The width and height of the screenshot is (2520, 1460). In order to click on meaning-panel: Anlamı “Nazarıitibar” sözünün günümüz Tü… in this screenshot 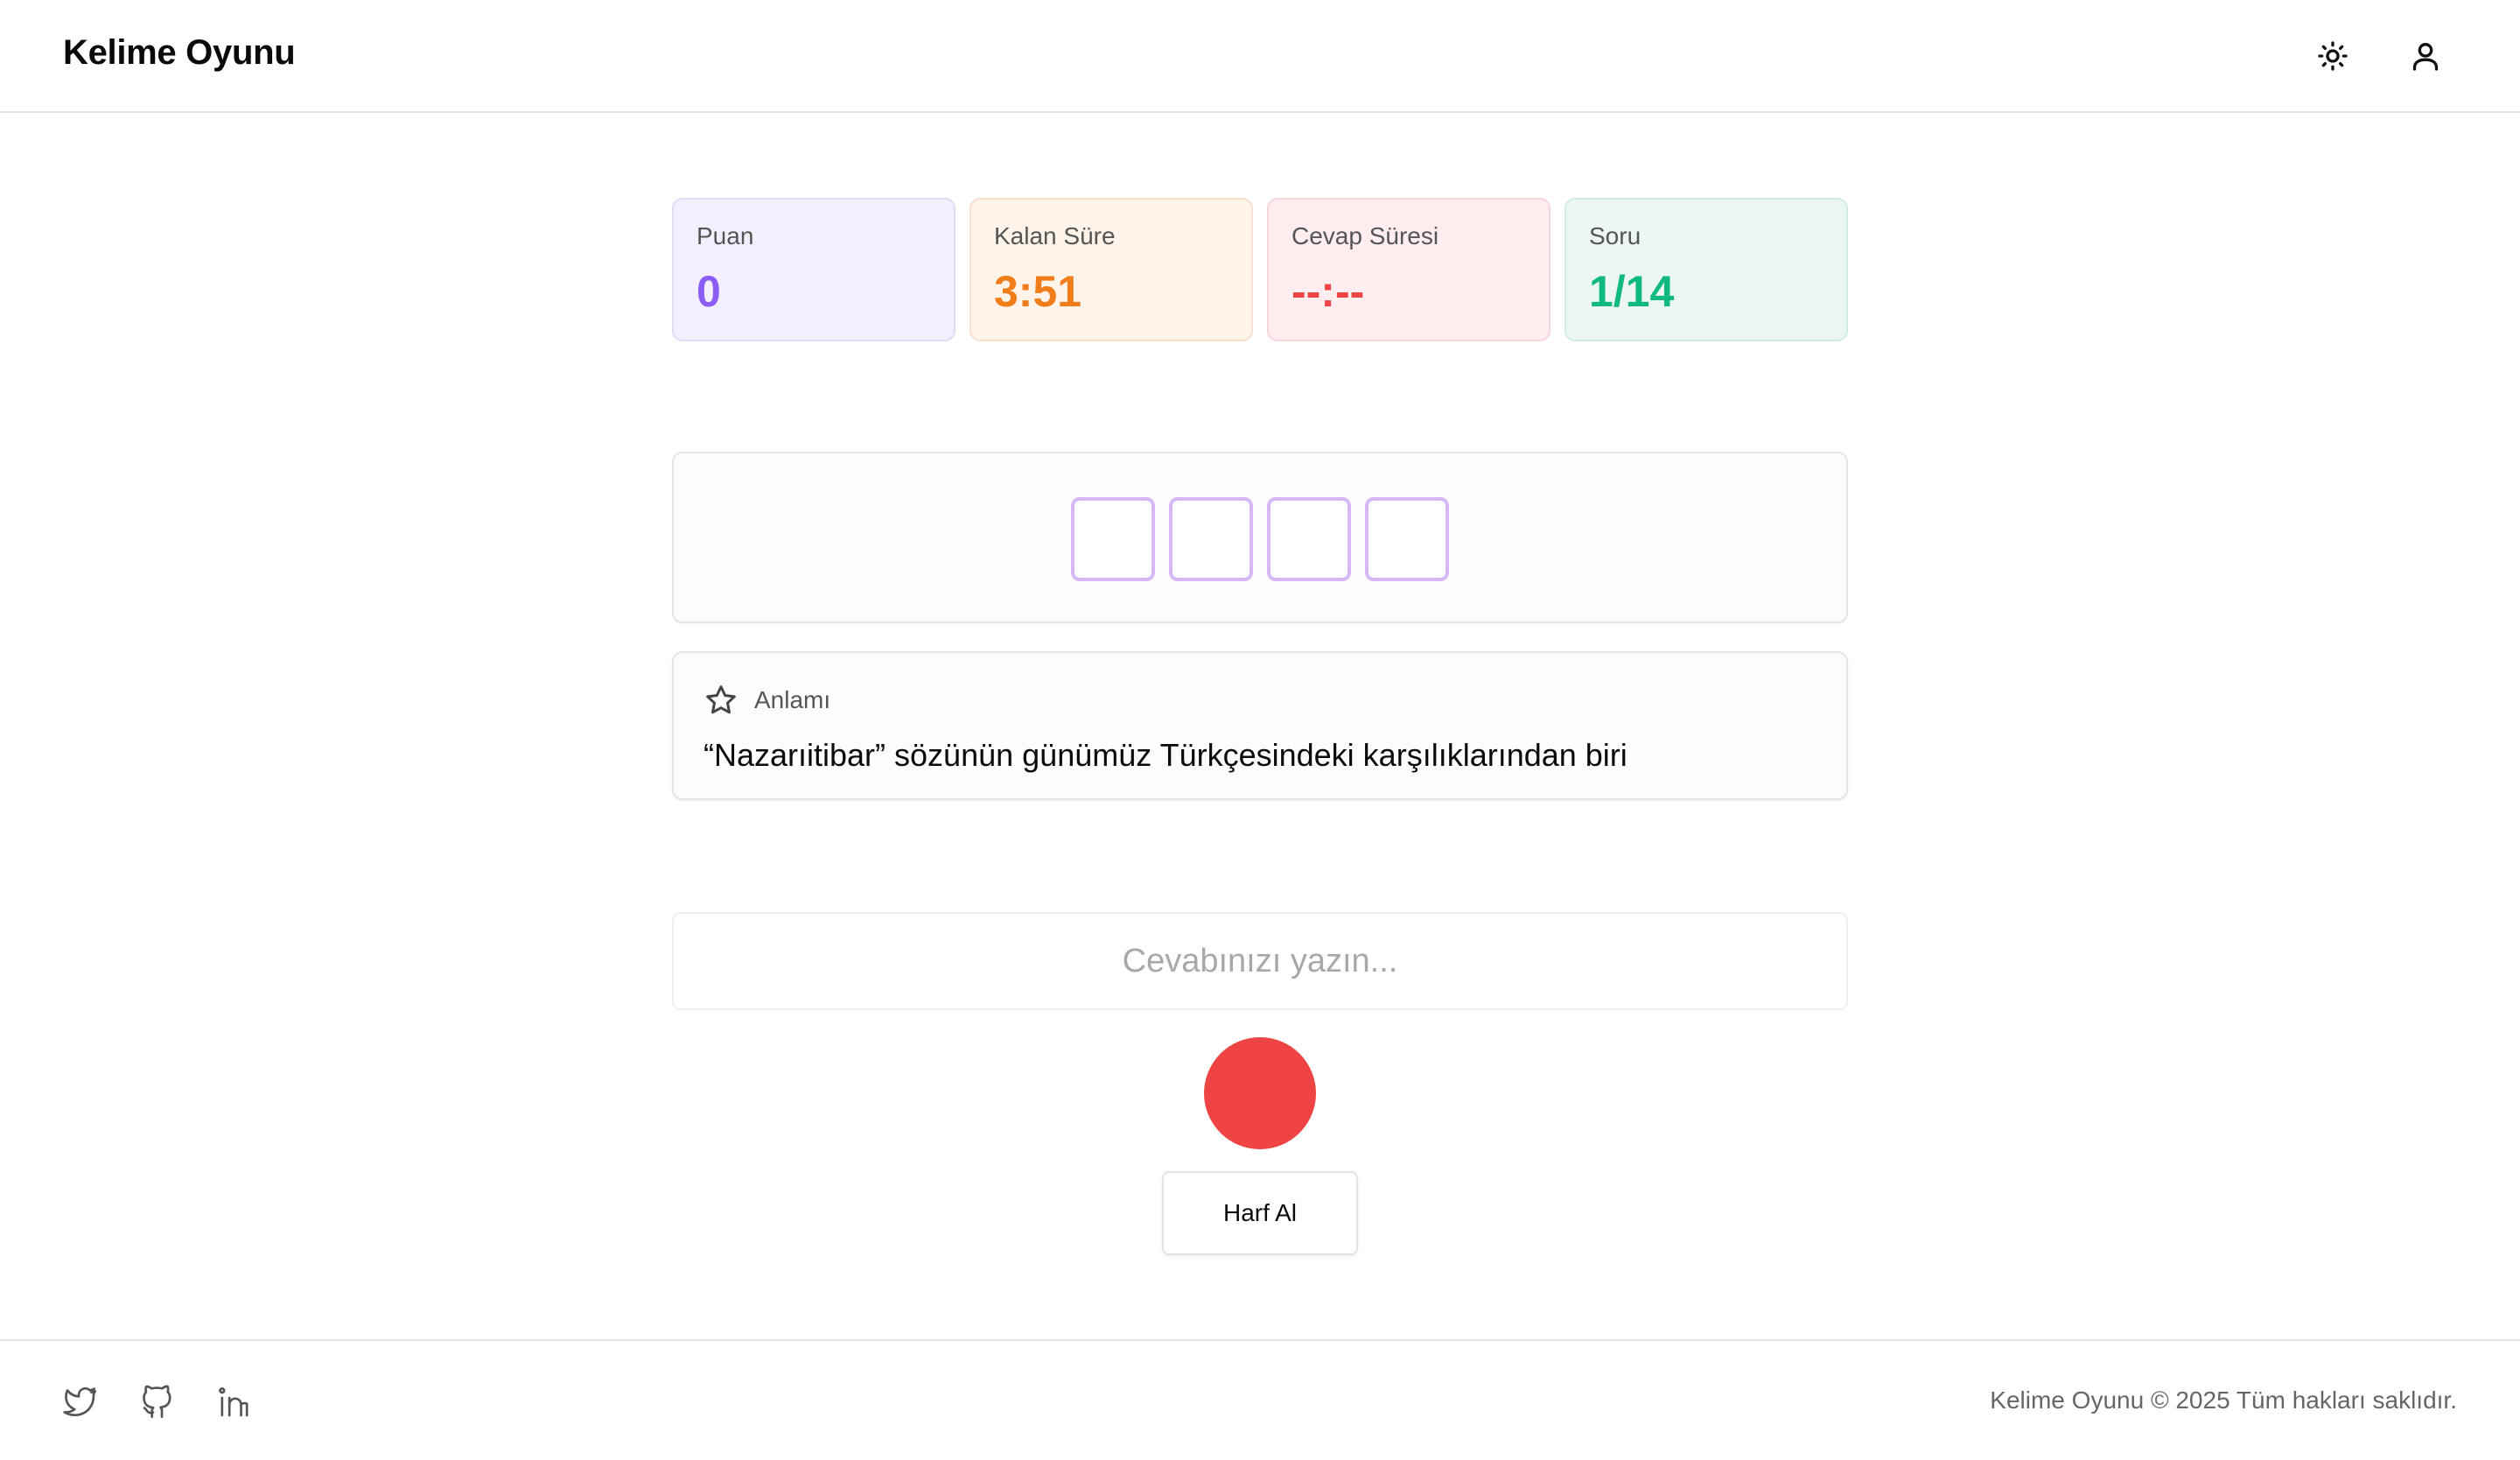, I will do `click(1260, 725)`.